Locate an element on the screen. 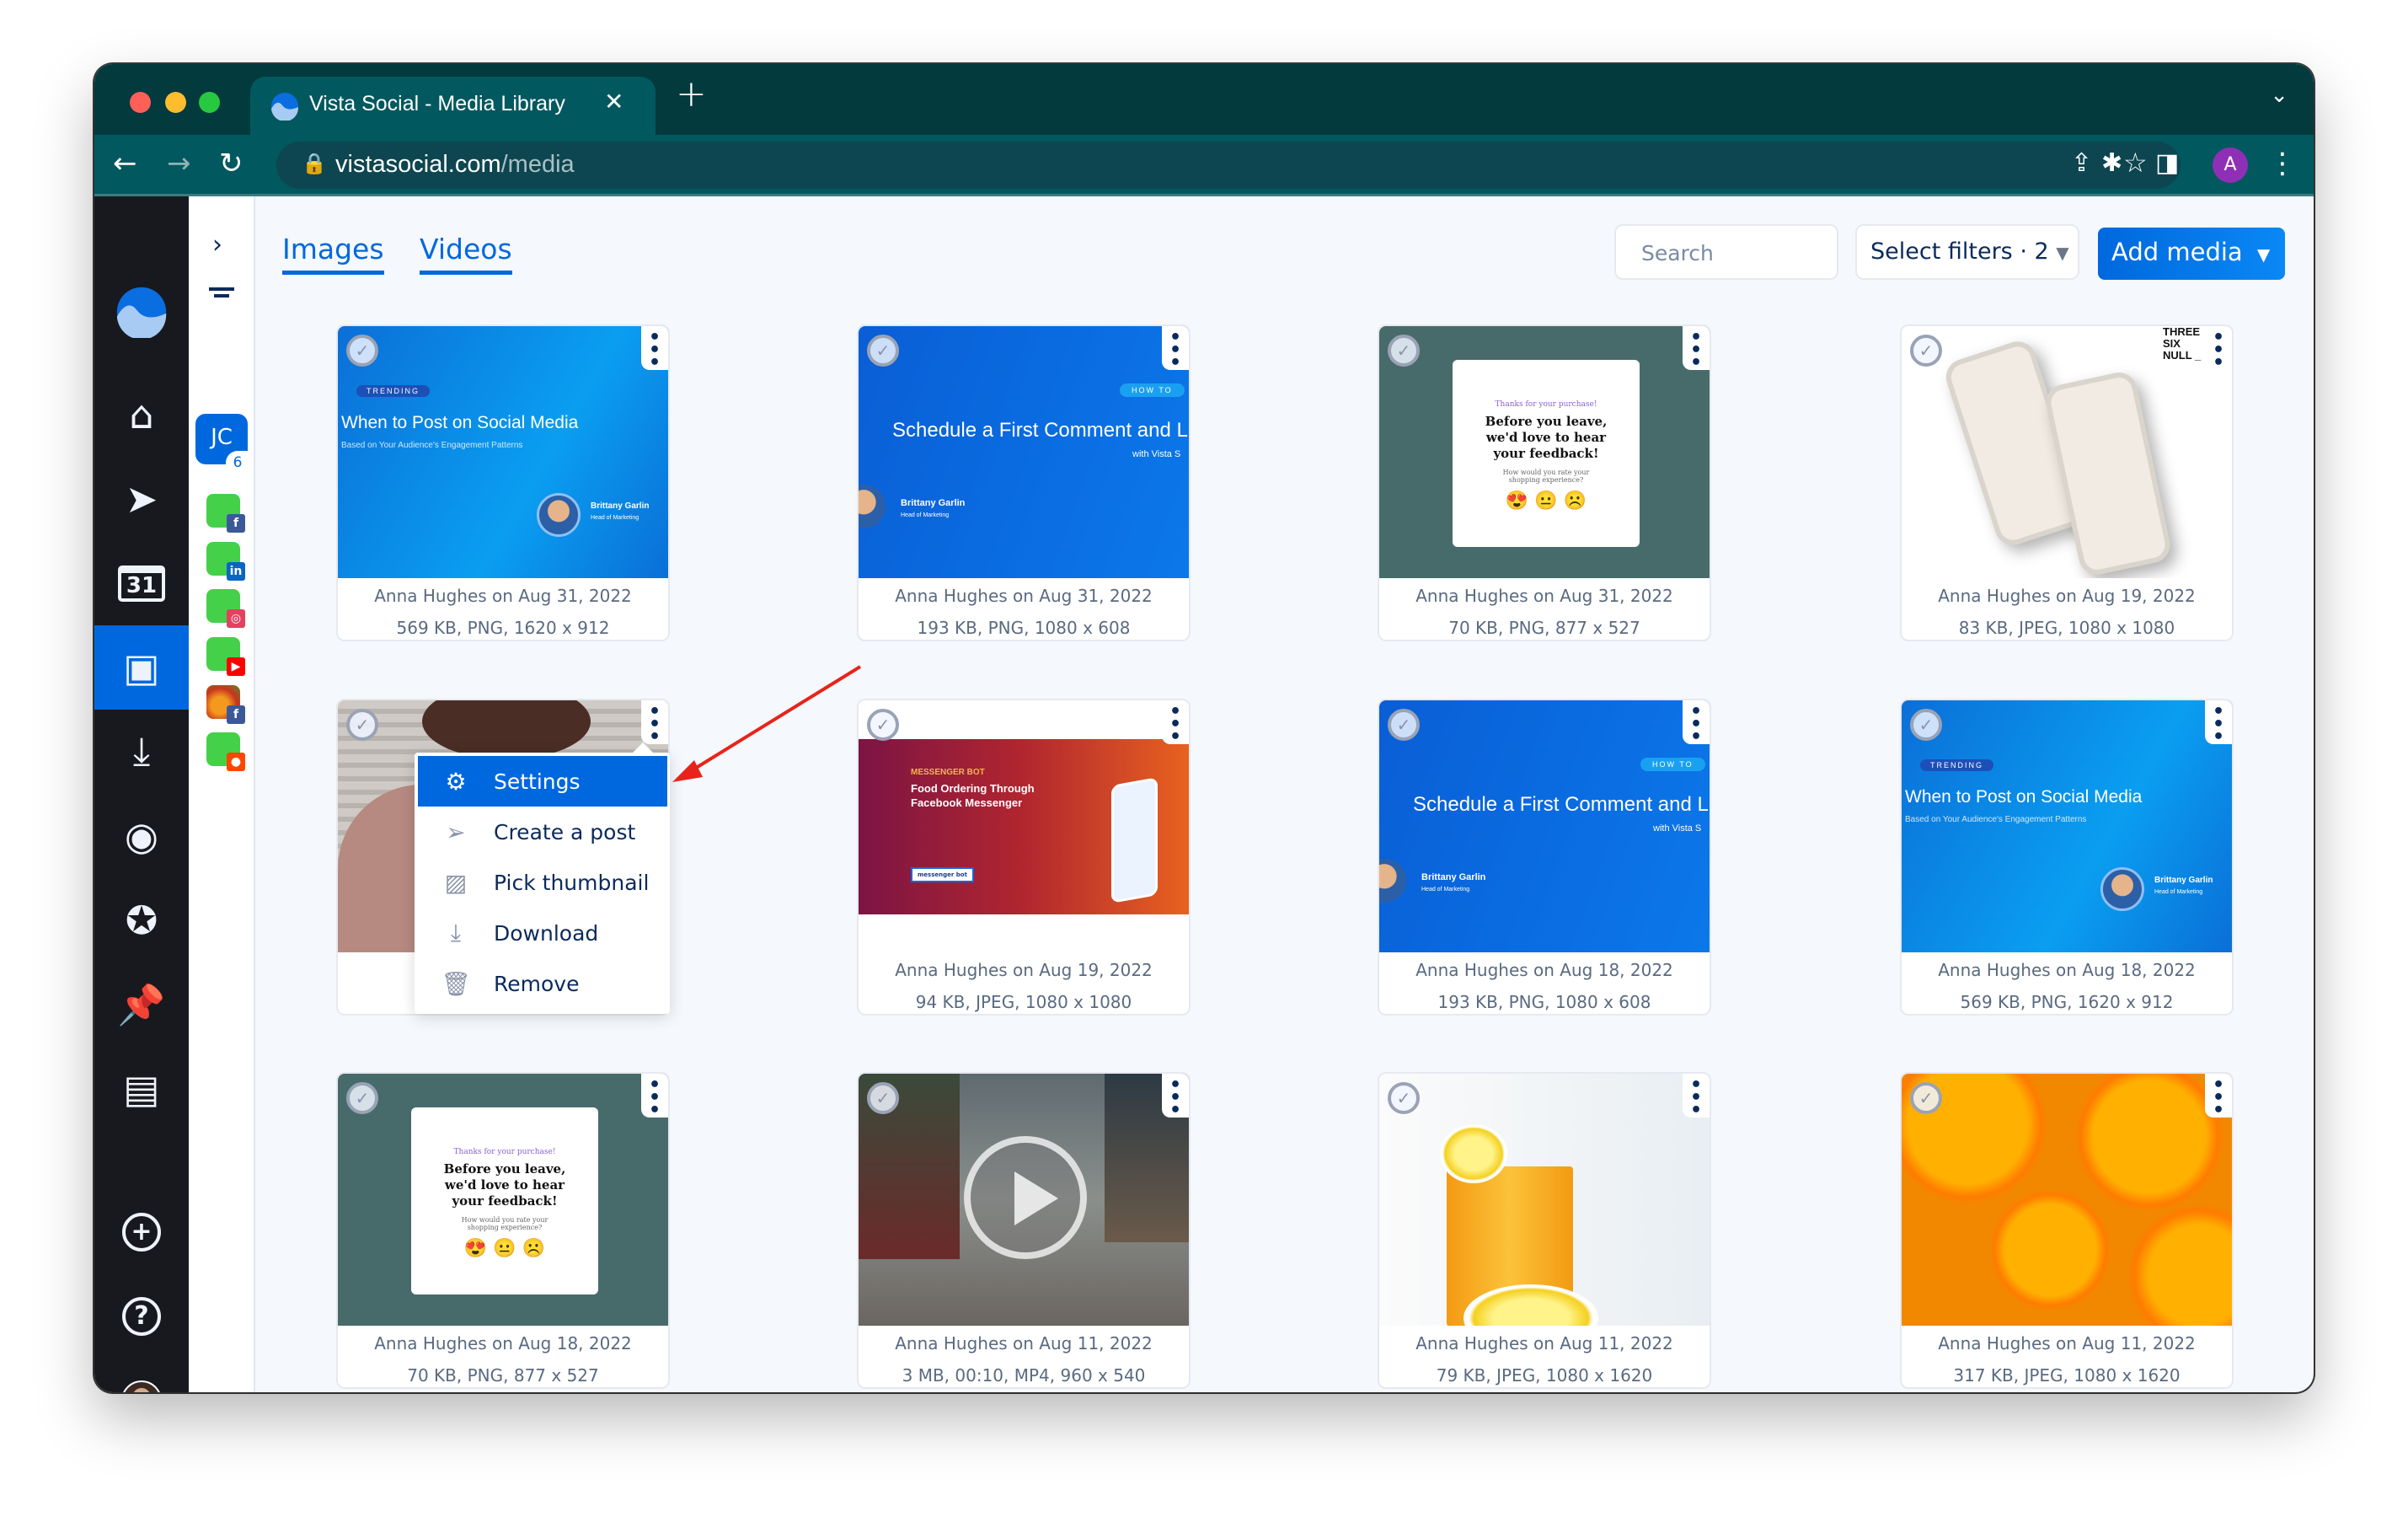 This screenshot has height=1517, width=2408. sidebar-toggle-icon: ◨ is located at coordinates (2167, 163).